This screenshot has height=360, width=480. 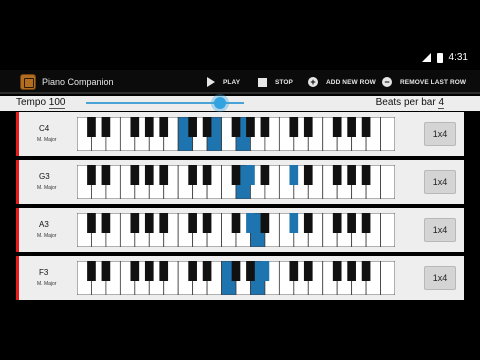 What do you see at coordinates (426, 57) in the screenshot?
I see `signal-icon` at bounding box center [426, 57].